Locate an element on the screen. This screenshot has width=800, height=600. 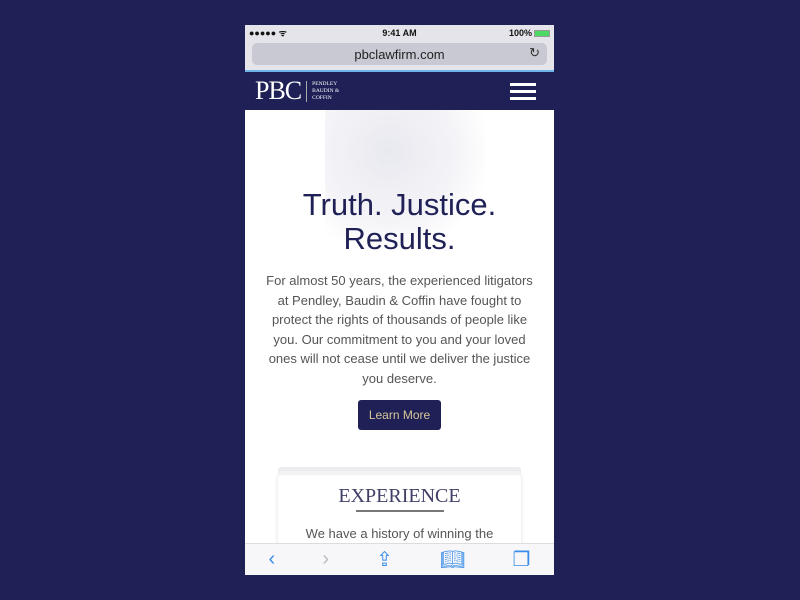
logo-line: PENDLEY is located at coordinates (325, 83).